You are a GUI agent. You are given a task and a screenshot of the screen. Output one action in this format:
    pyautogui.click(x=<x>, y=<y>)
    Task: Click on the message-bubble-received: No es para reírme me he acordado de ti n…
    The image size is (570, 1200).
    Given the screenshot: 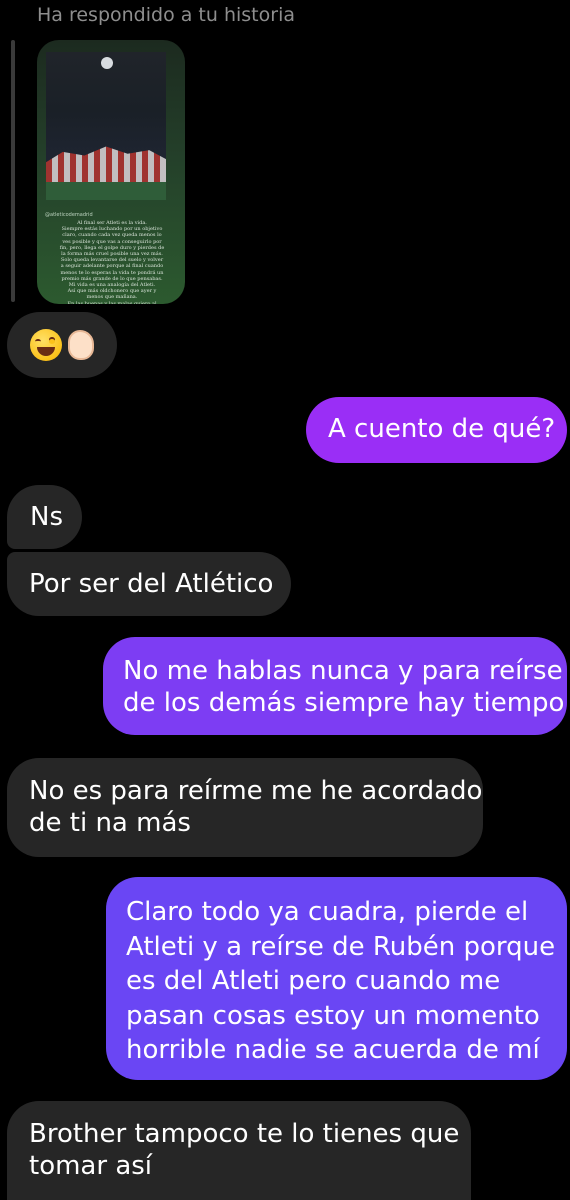 What is the action you would take?
    pyautogui.click(x=245, y=807)
    